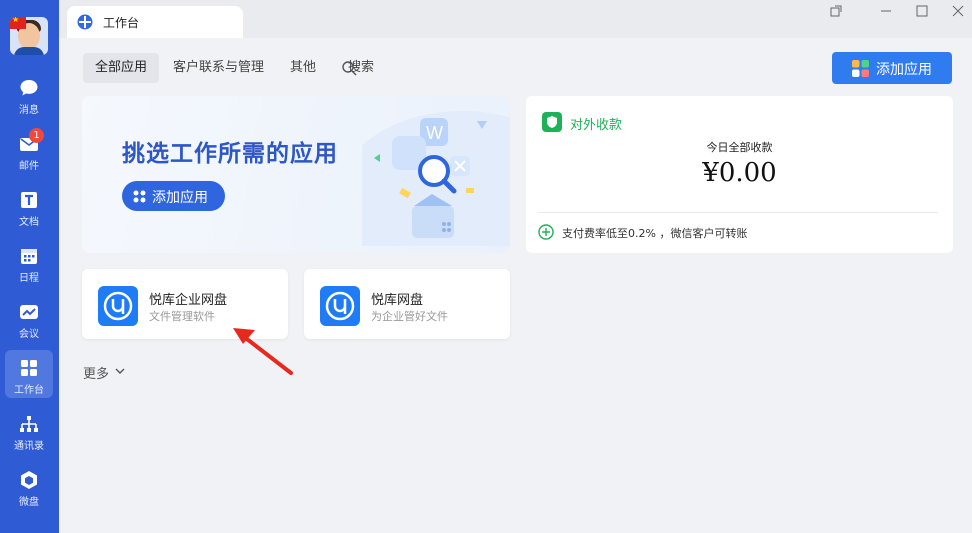  Describe the element at coordinates (29, 256) in the screenshot. I see `calendar-icon` at that location.